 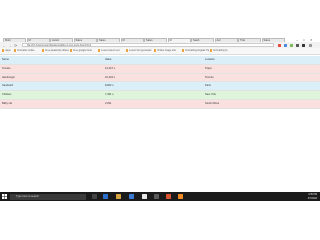 I want to click on bookmark-label: Free google fonts, so click(x=82, y=50).